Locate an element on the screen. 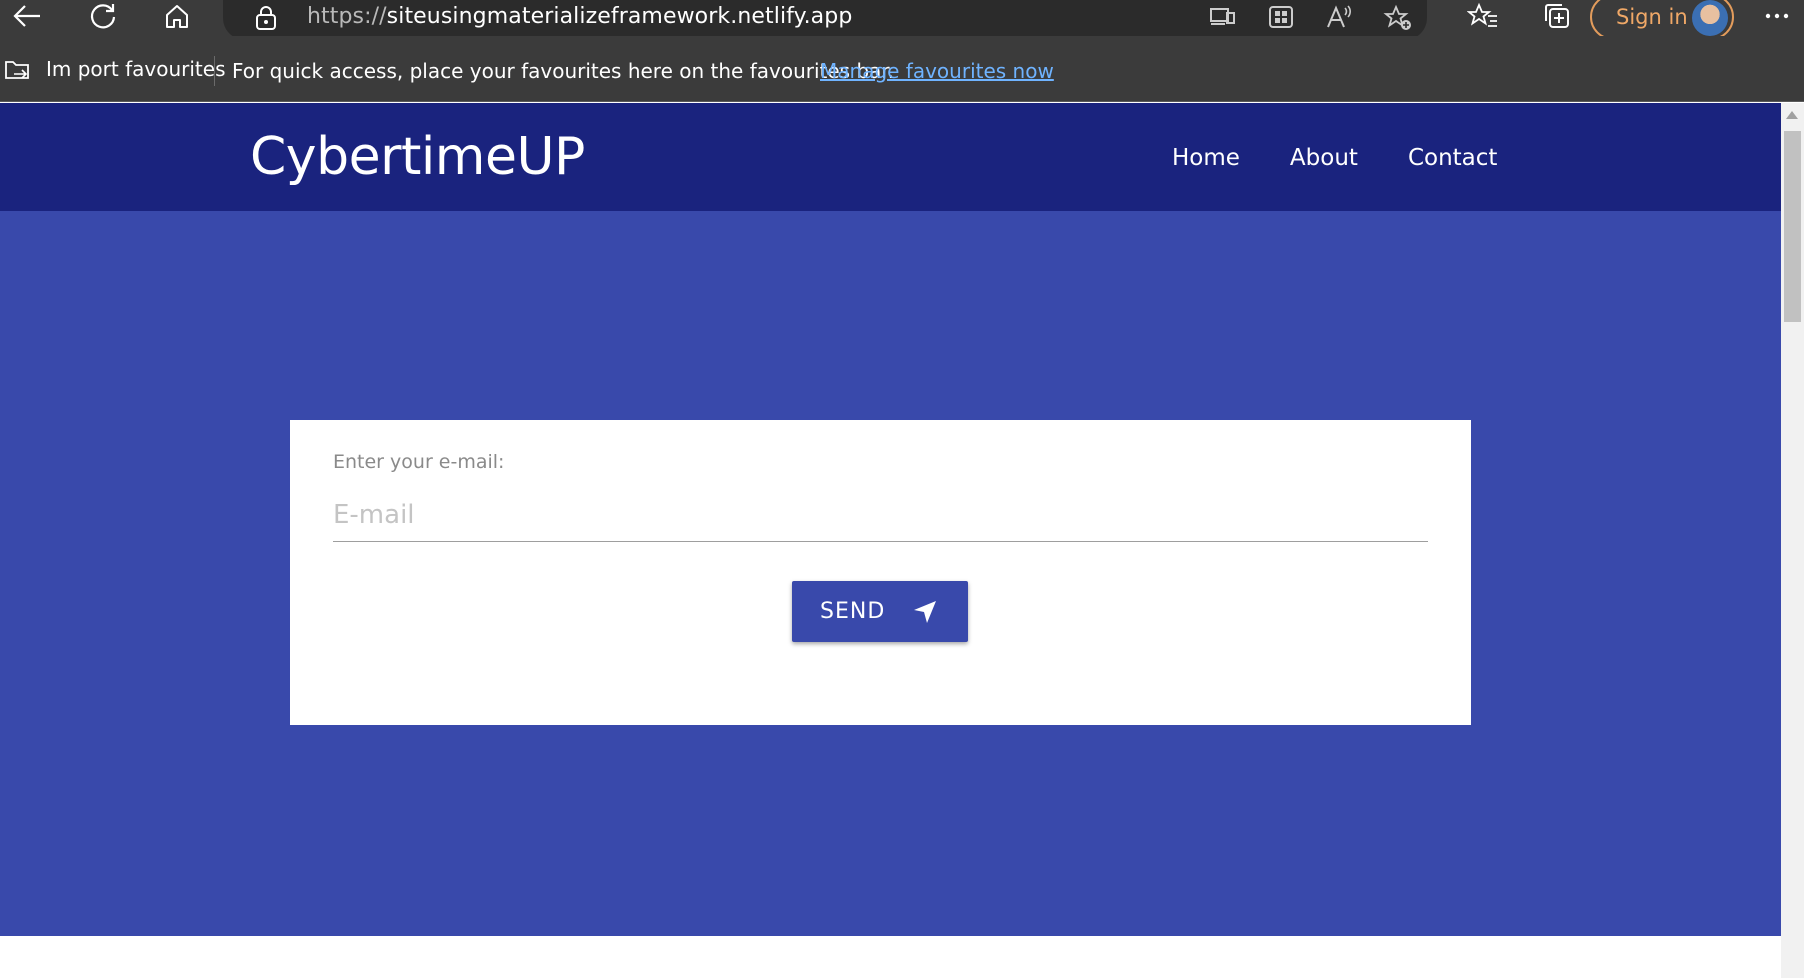 Image resolution: width=1804 pixels, height=978 pixels. favourites-button is located at coordinates (1483, 16).